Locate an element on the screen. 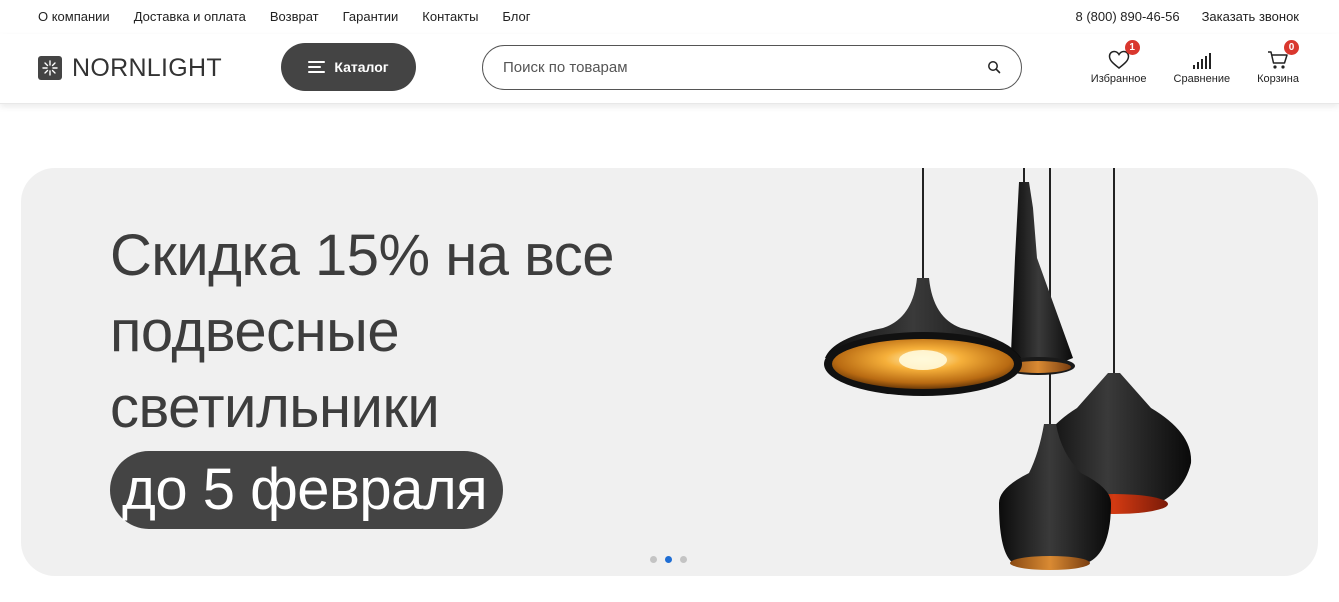  favorites-count-badge: 1 is located at coordinates (1132, 47).